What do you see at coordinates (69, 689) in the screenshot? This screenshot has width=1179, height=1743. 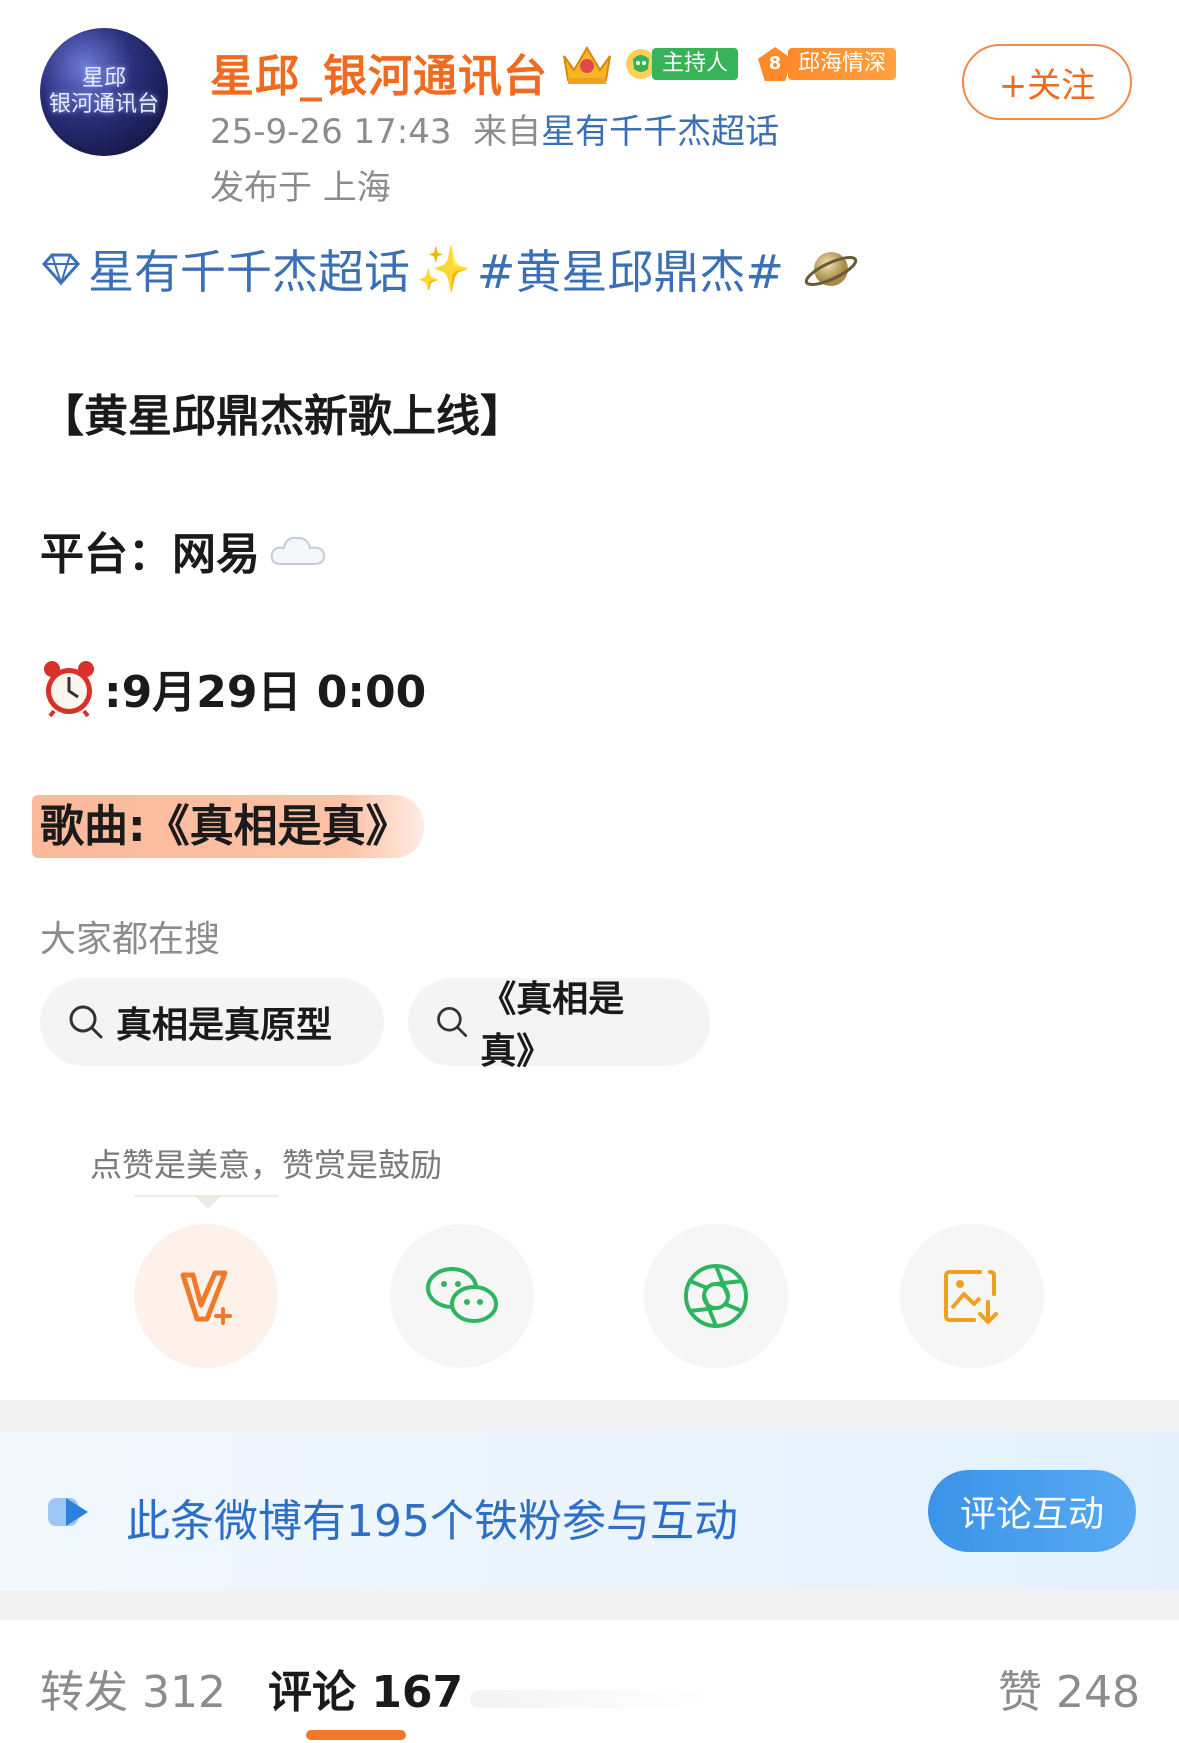 I see `alarm-clock-icon` at bounding box center [69, 689].